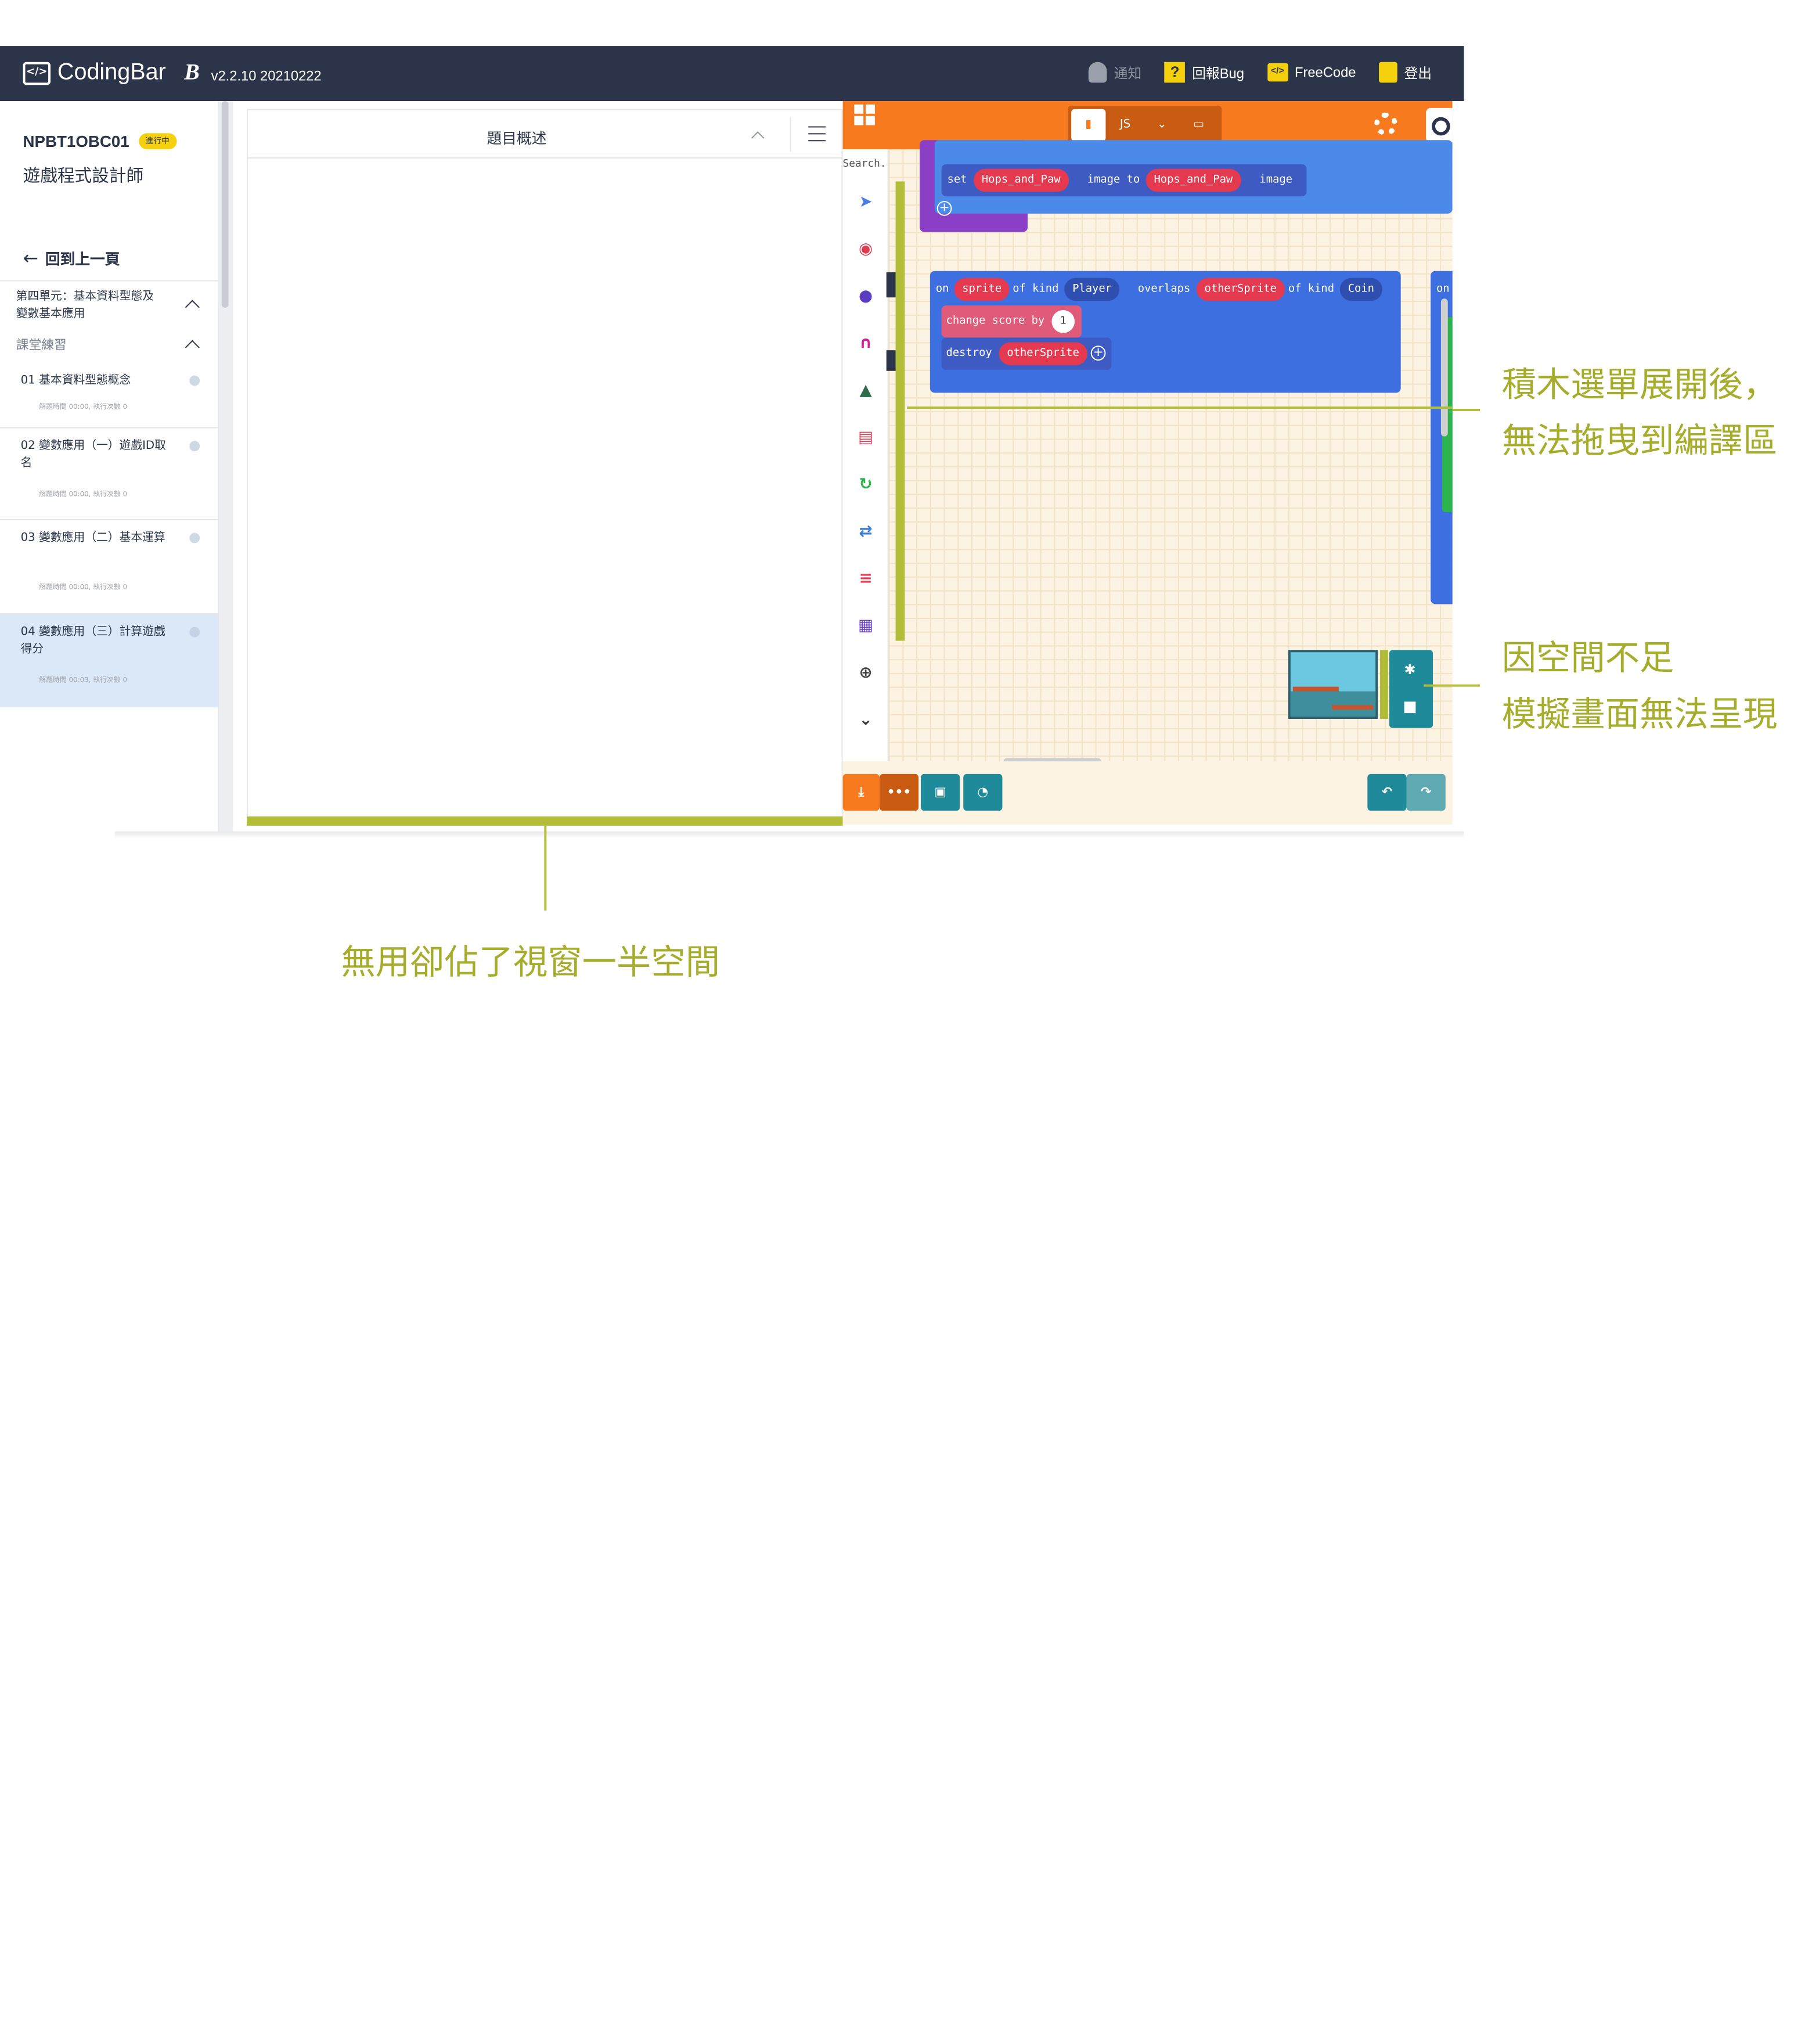 This screenshot has width=1794, height=2044. What do you see at coordinates (1426, 792) in the screenshot?
I see `redo-button: ↷` at bounding box center [1426, 792].